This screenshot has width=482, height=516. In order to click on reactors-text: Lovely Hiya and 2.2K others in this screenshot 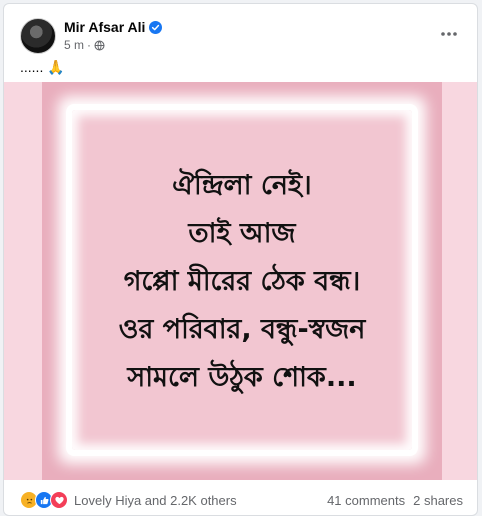, I will do `click(155, 500)`.